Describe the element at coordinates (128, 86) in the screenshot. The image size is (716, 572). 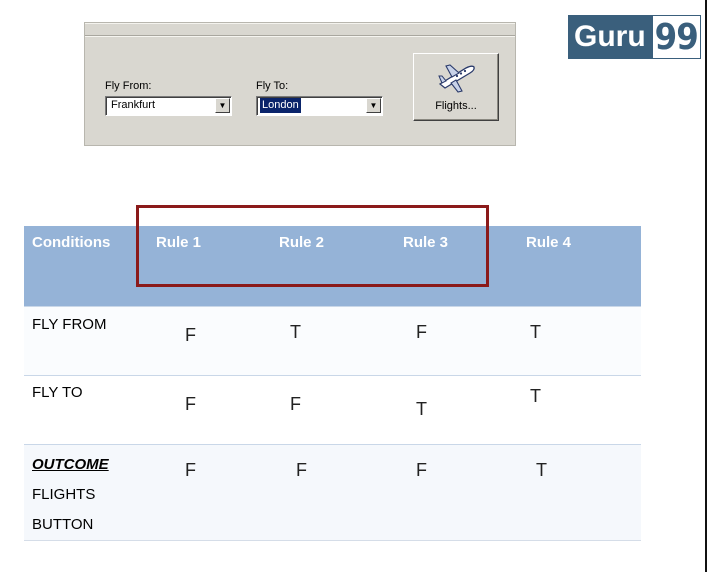
I see `fly-from-label: Fly From:` at that location.